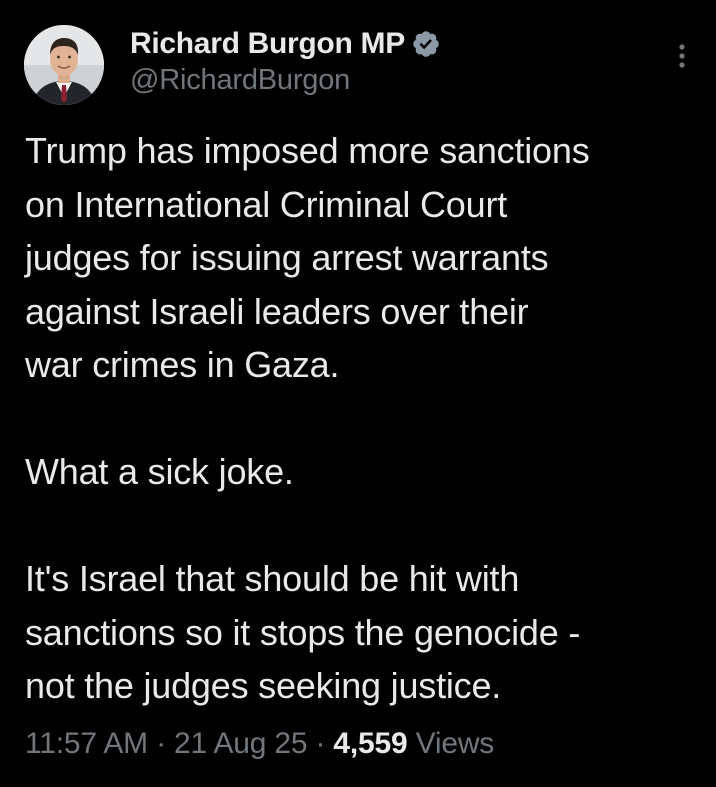 The width and height of the screenshot is (716, 787). I want to click on avatar, so click(64, 65).